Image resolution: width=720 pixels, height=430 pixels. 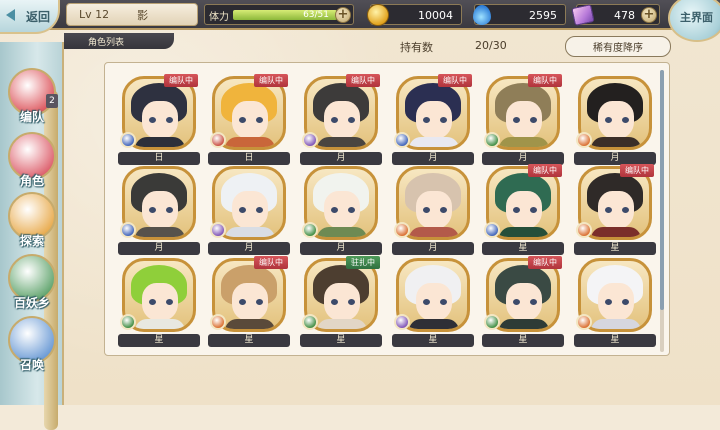 What do you see at coordinates (491, 45) in the screenshot?
I see `owned-count: 20/30` at bounding box center [491, 45].